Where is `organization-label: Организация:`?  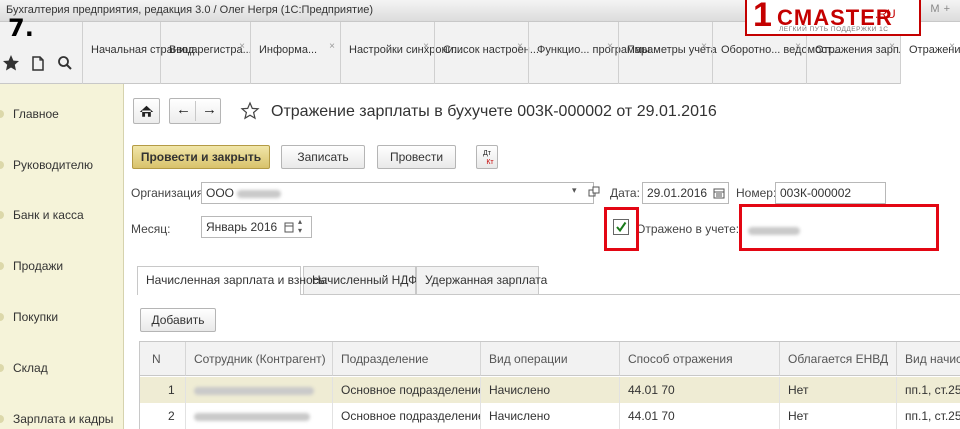 organization-label: Организация: is located at coordinates (169, 193).